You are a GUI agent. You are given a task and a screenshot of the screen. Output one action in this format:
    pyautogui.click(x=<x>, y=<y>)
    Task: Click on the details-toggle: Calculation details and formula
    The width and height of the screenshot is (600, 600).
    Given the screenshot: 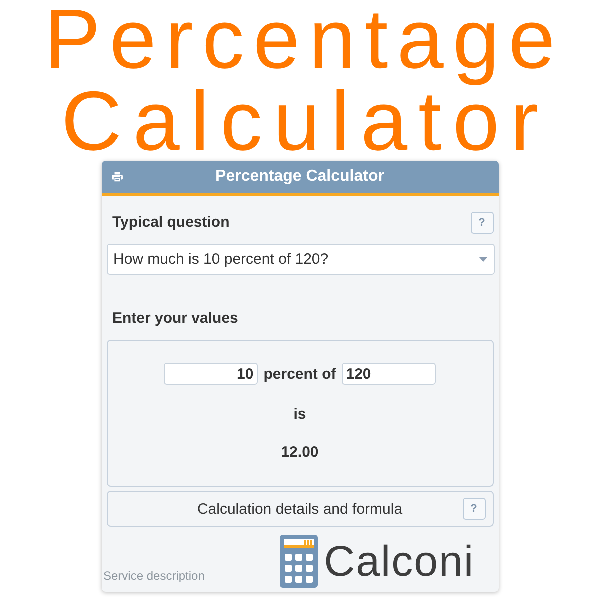 What is the action you would take?
    pyautogui.click(x=300, y=509)
    